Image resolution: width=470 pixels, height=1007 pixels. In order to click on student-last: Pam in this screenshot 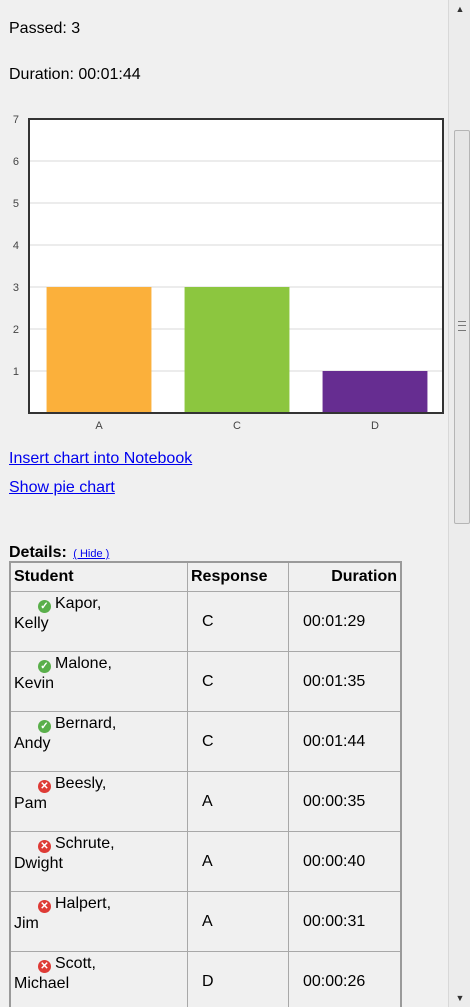, I will do `click(30, 803)`.